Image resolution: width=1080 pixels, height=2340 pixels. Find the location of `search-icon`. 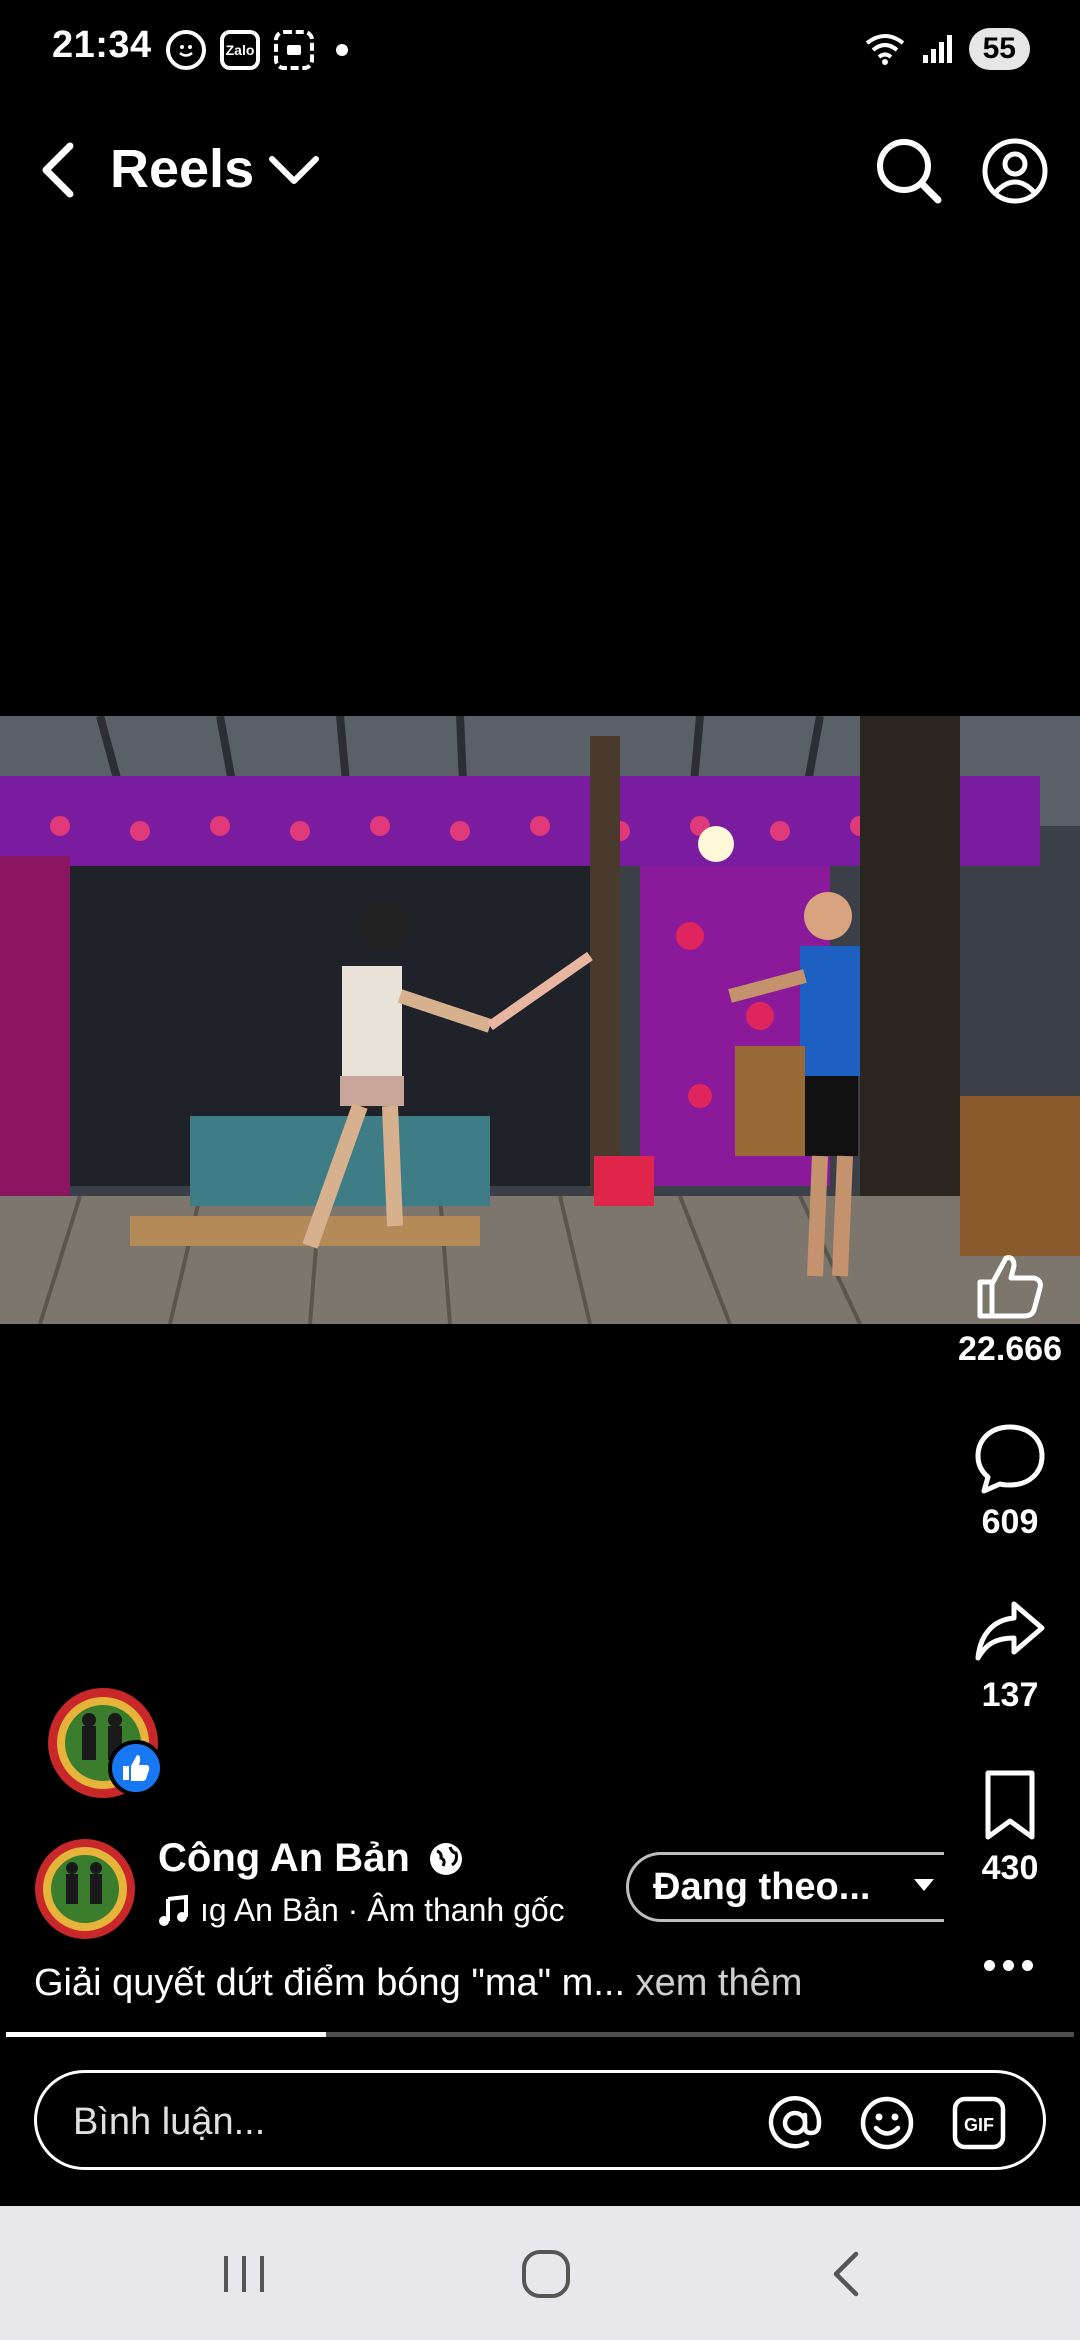

search-icon is located at coordinates (909, 171).